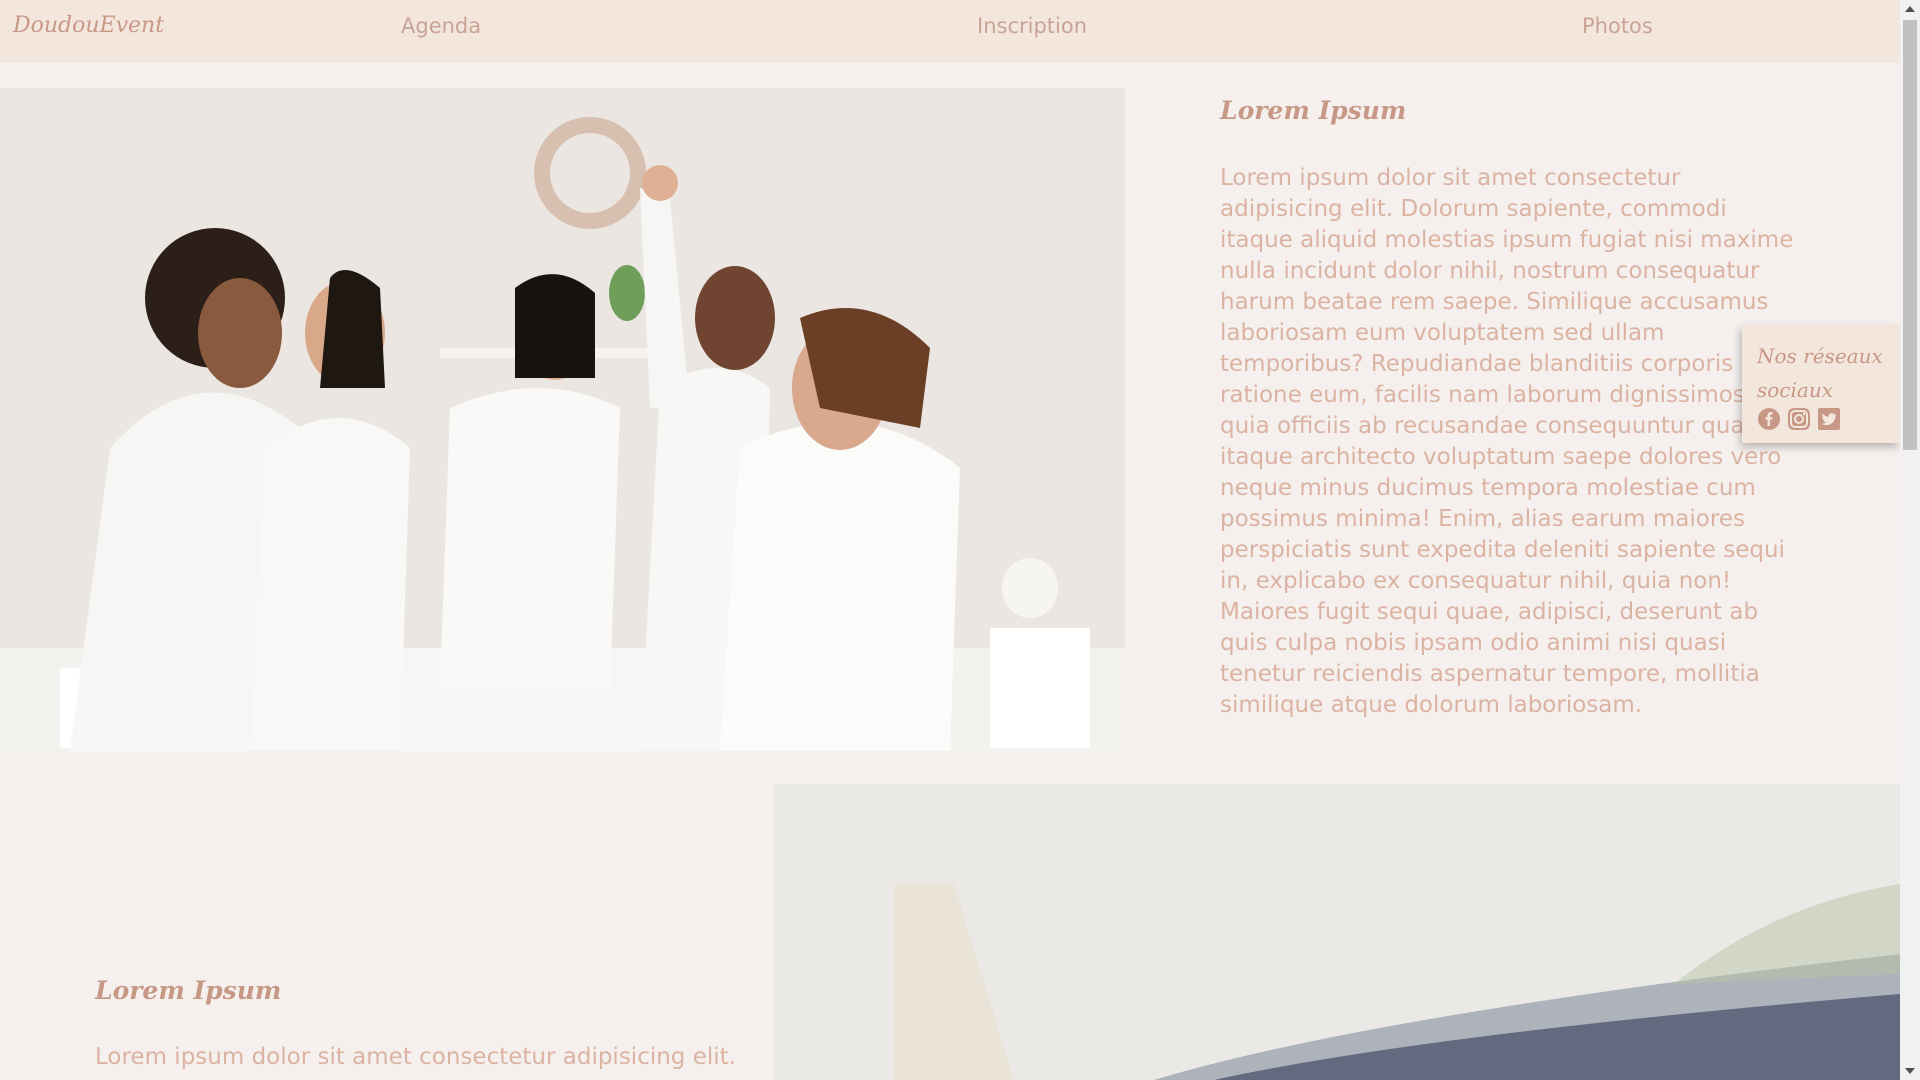  Describe the element at coordinates (1910, 9) in the screenshot. I see `scroll-up-icon` at that location.